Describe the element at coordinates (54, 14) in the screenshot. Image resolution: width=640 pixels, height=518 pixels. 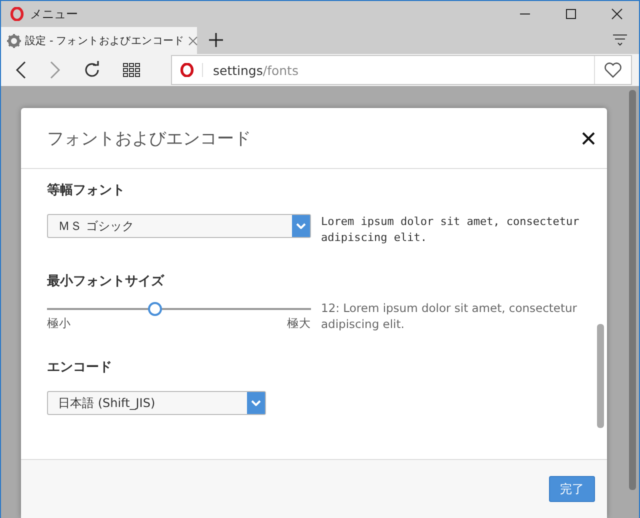
I see `menu-label: メニュー` at that location.